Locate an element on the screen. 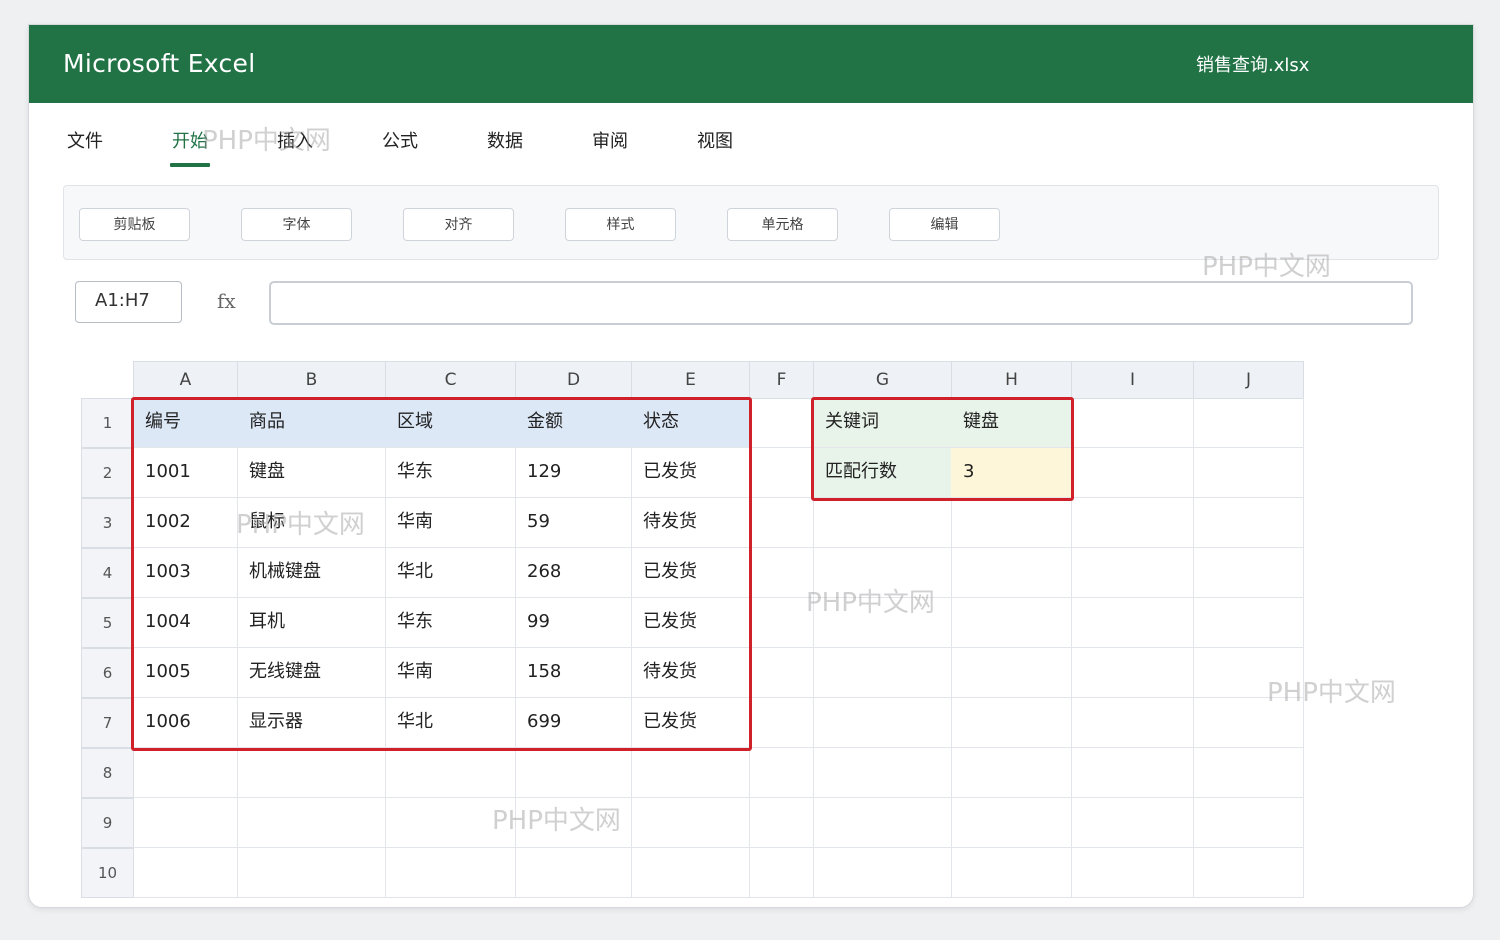 The width and height of the screenshot is (1500, 940). cell-g1: 关键词 is located at coordinates (882, 423).